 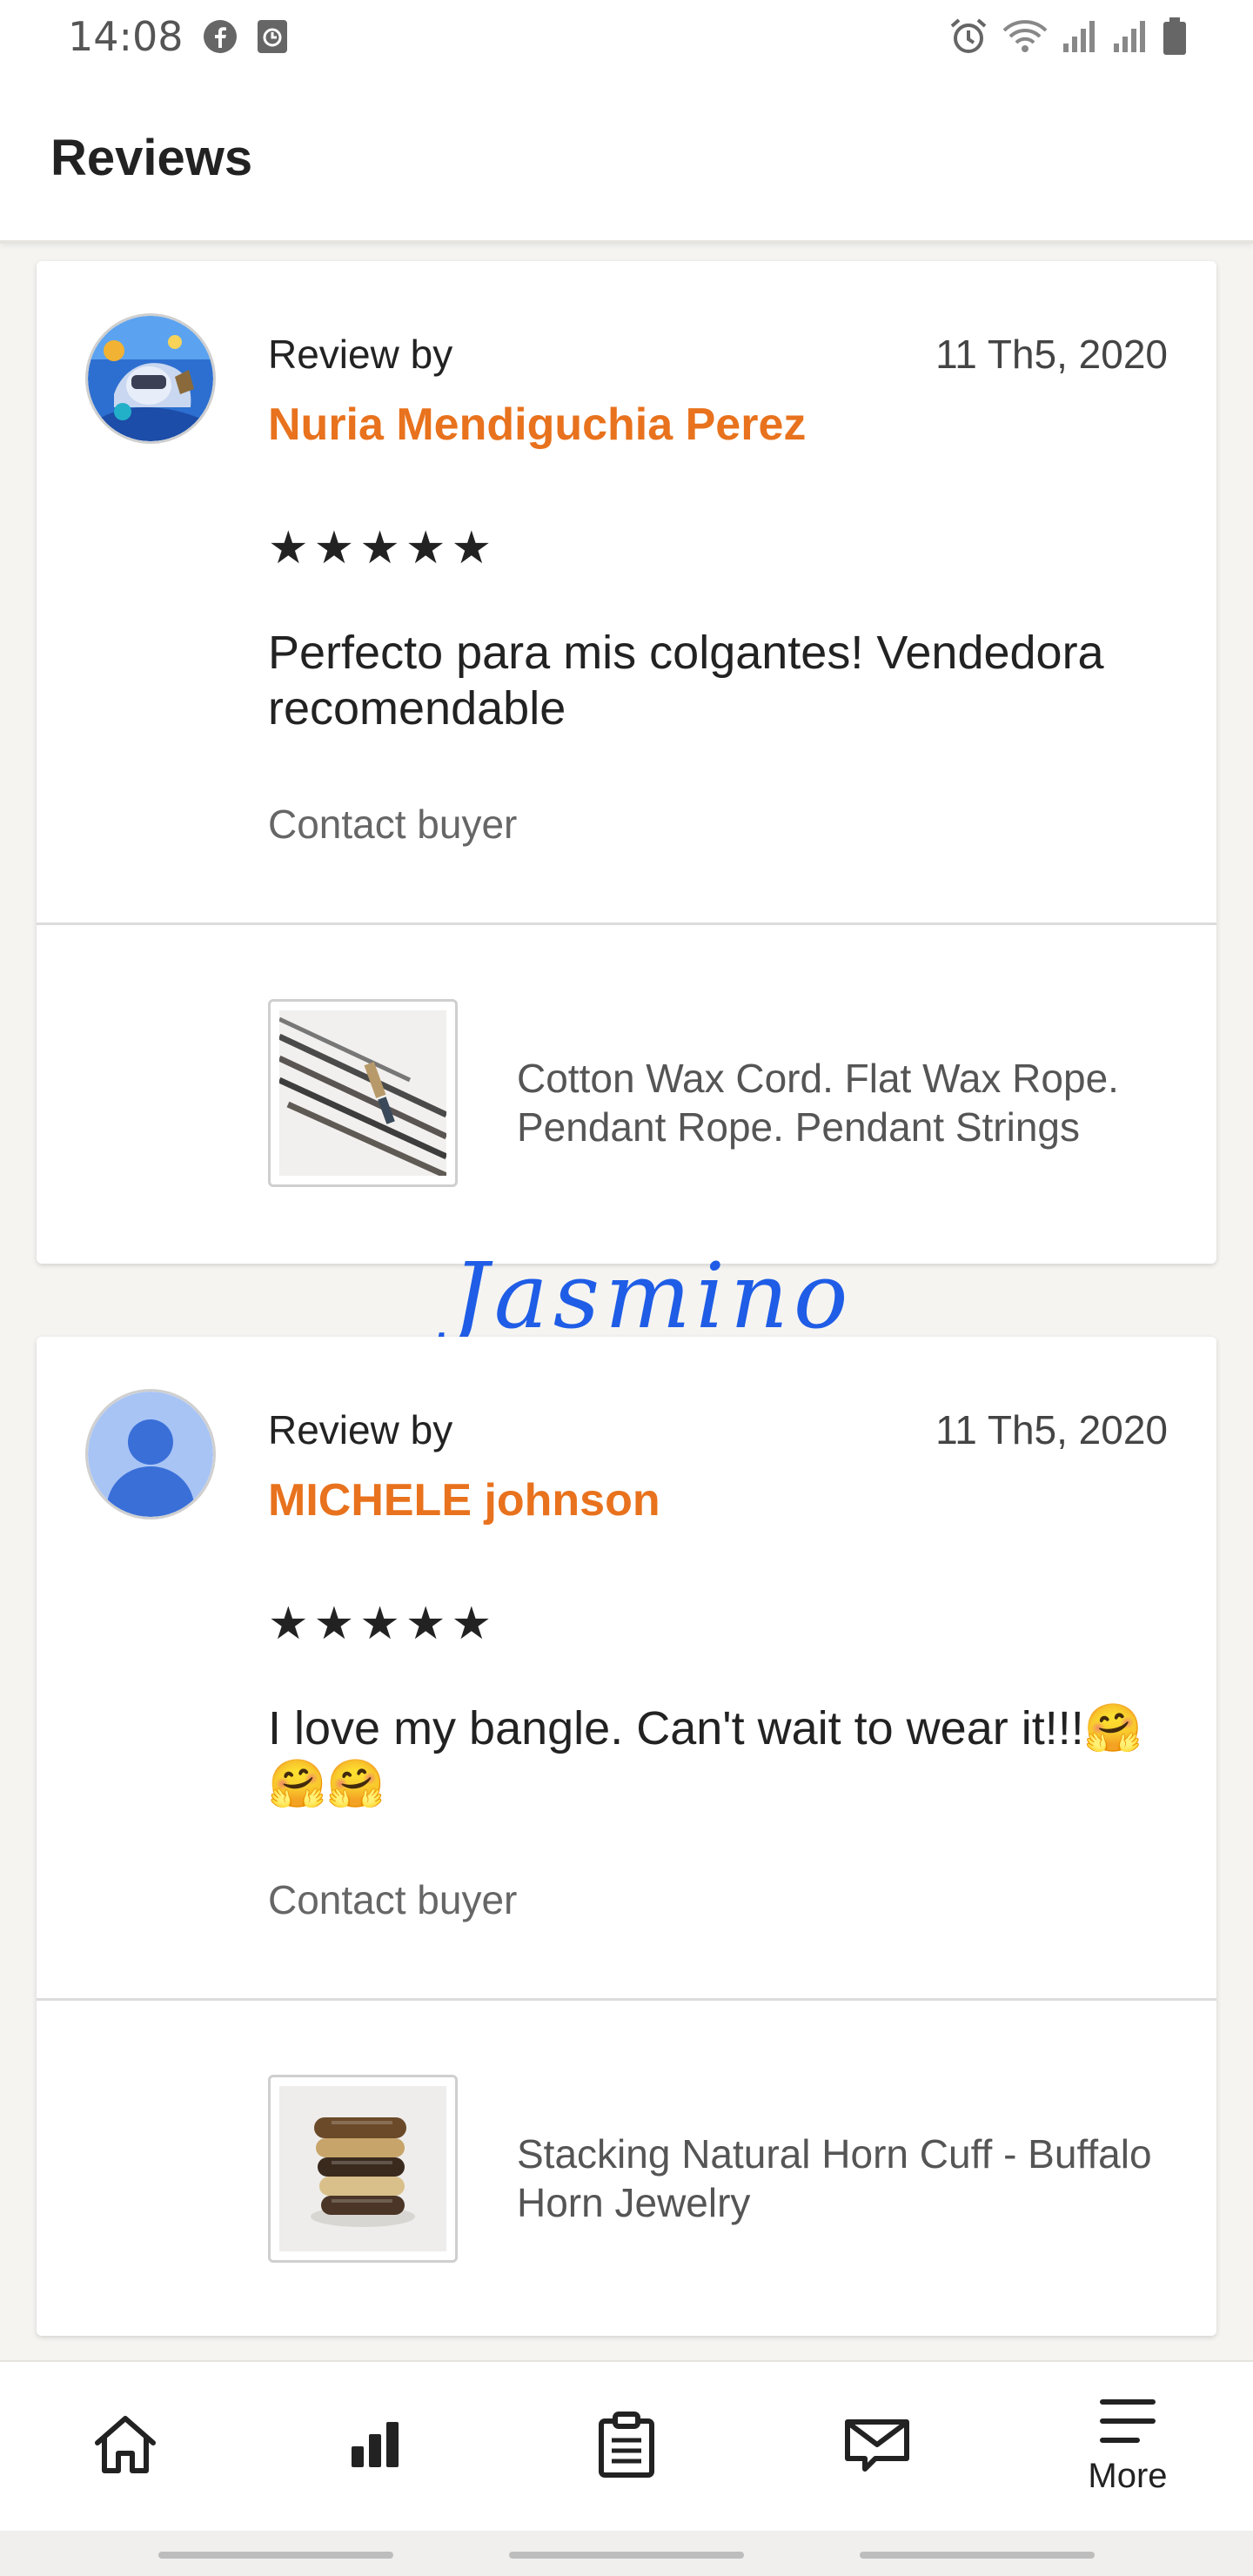 I want to click on alarm-icon, so click(x=968, y=37).